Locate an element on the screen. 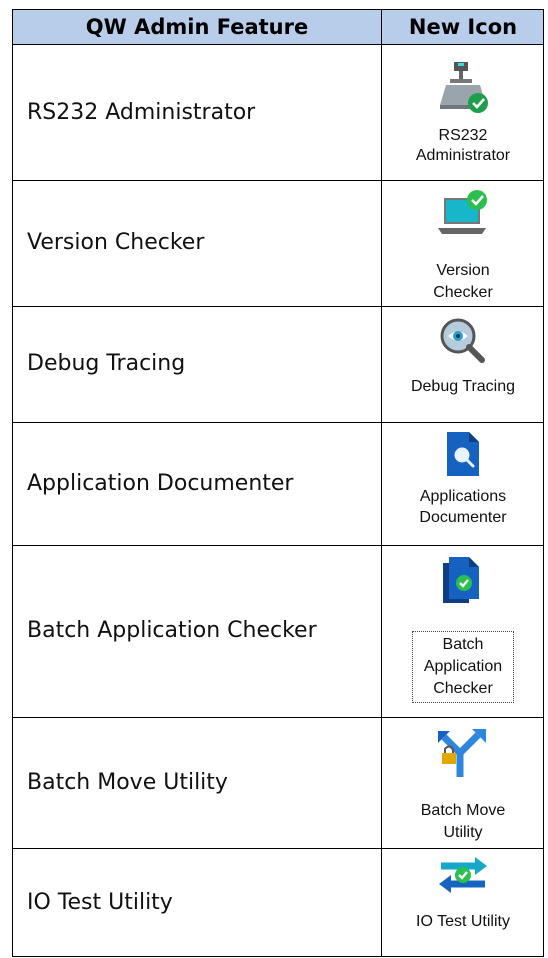 This screenshot has height=958, width=548. icon-cell: Version Checker is located at coordinates (463, 243).